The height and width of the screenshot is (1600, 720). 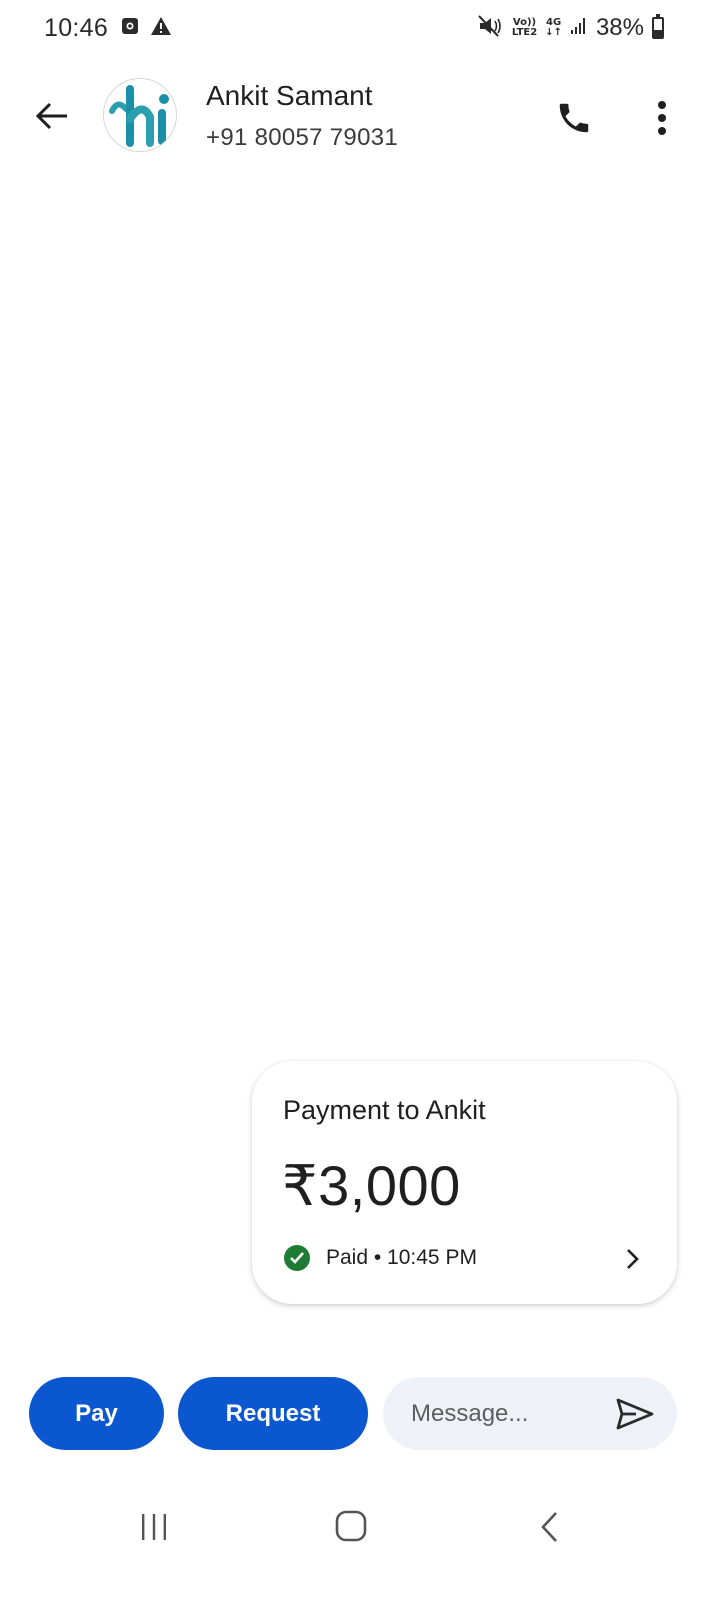 I want to click on warning-icon, so click(x=161, y=28).